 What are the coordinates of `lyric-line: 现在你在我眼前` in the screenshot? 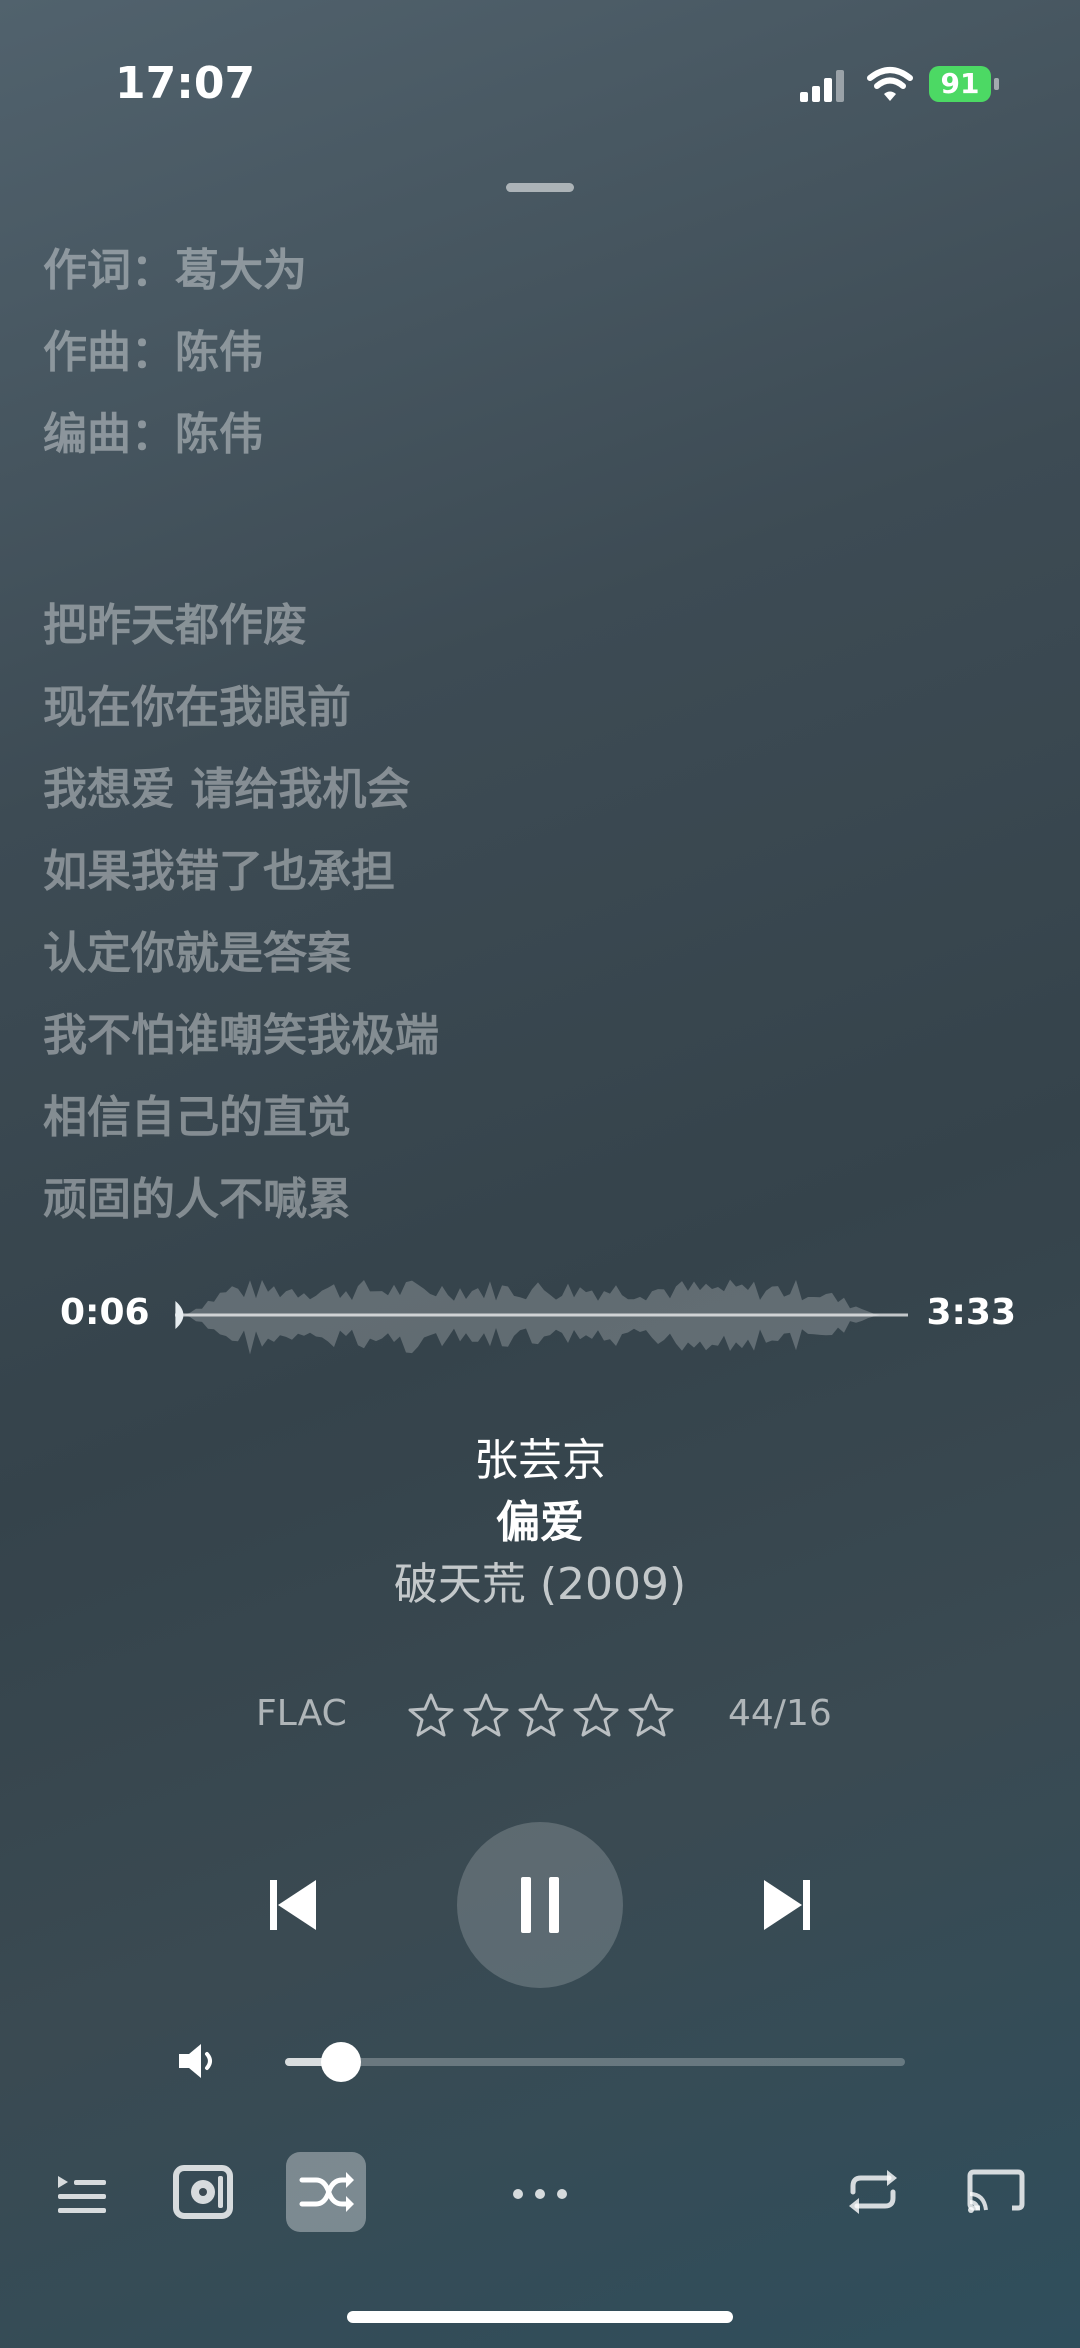 It's located at (197, 707).